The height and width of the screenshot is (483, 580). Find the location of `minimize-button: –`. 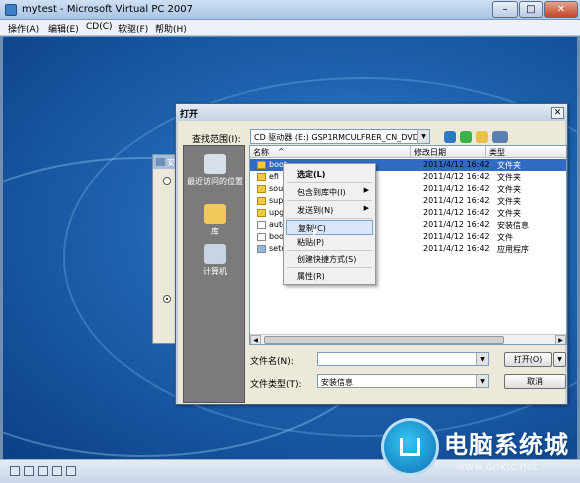

minimize-button: – is located at coordinates (505, 9).